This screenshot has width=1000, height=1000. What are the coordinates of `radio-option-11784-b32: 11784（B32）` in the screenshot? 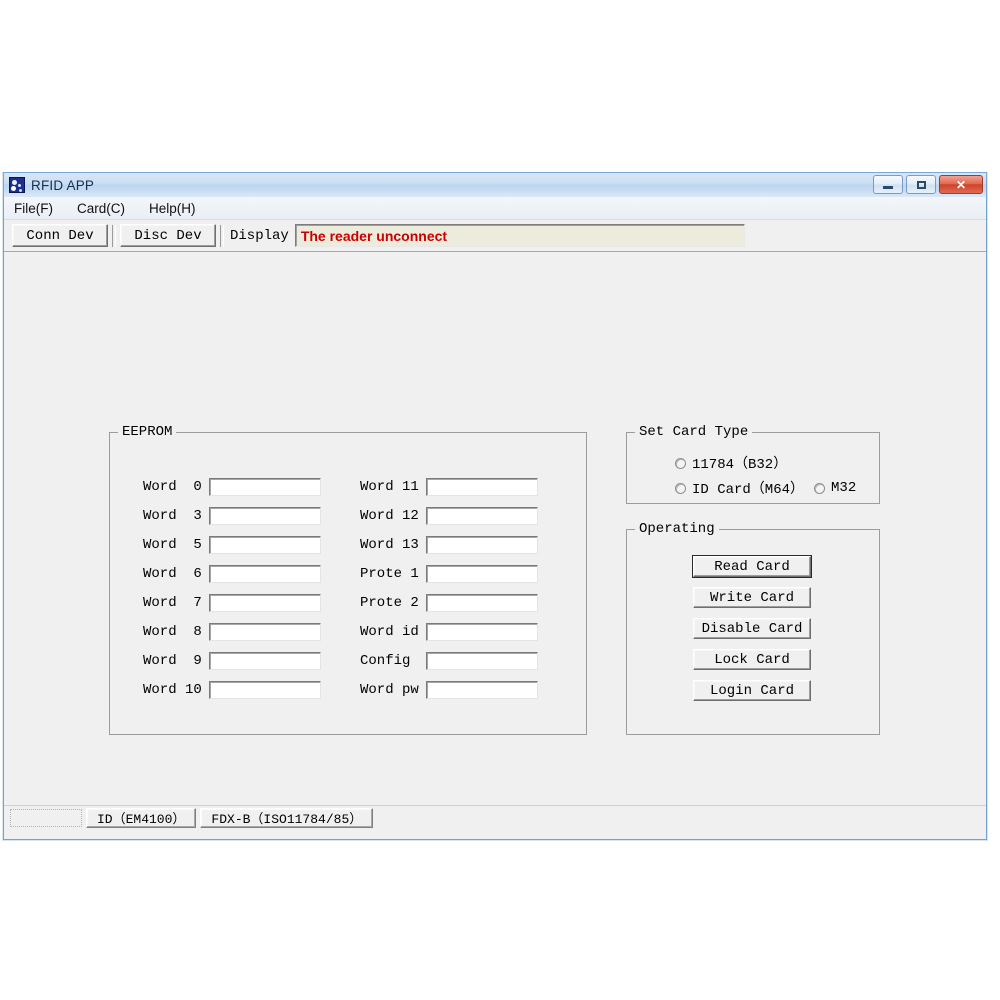 It's located at (731, 463).